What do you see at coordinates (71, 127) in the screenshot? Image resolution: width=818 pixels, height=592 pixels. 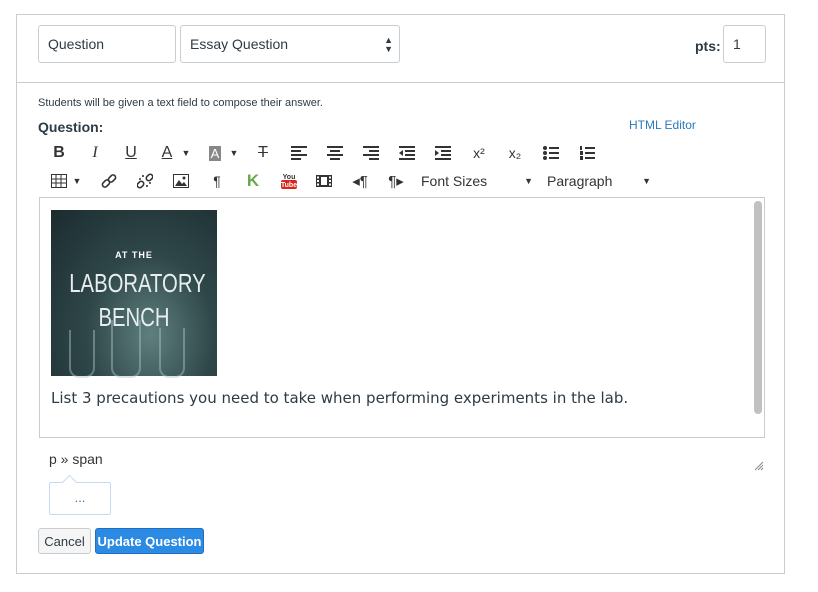 I see `question-label: Question:` at bounding box center [71, 127].